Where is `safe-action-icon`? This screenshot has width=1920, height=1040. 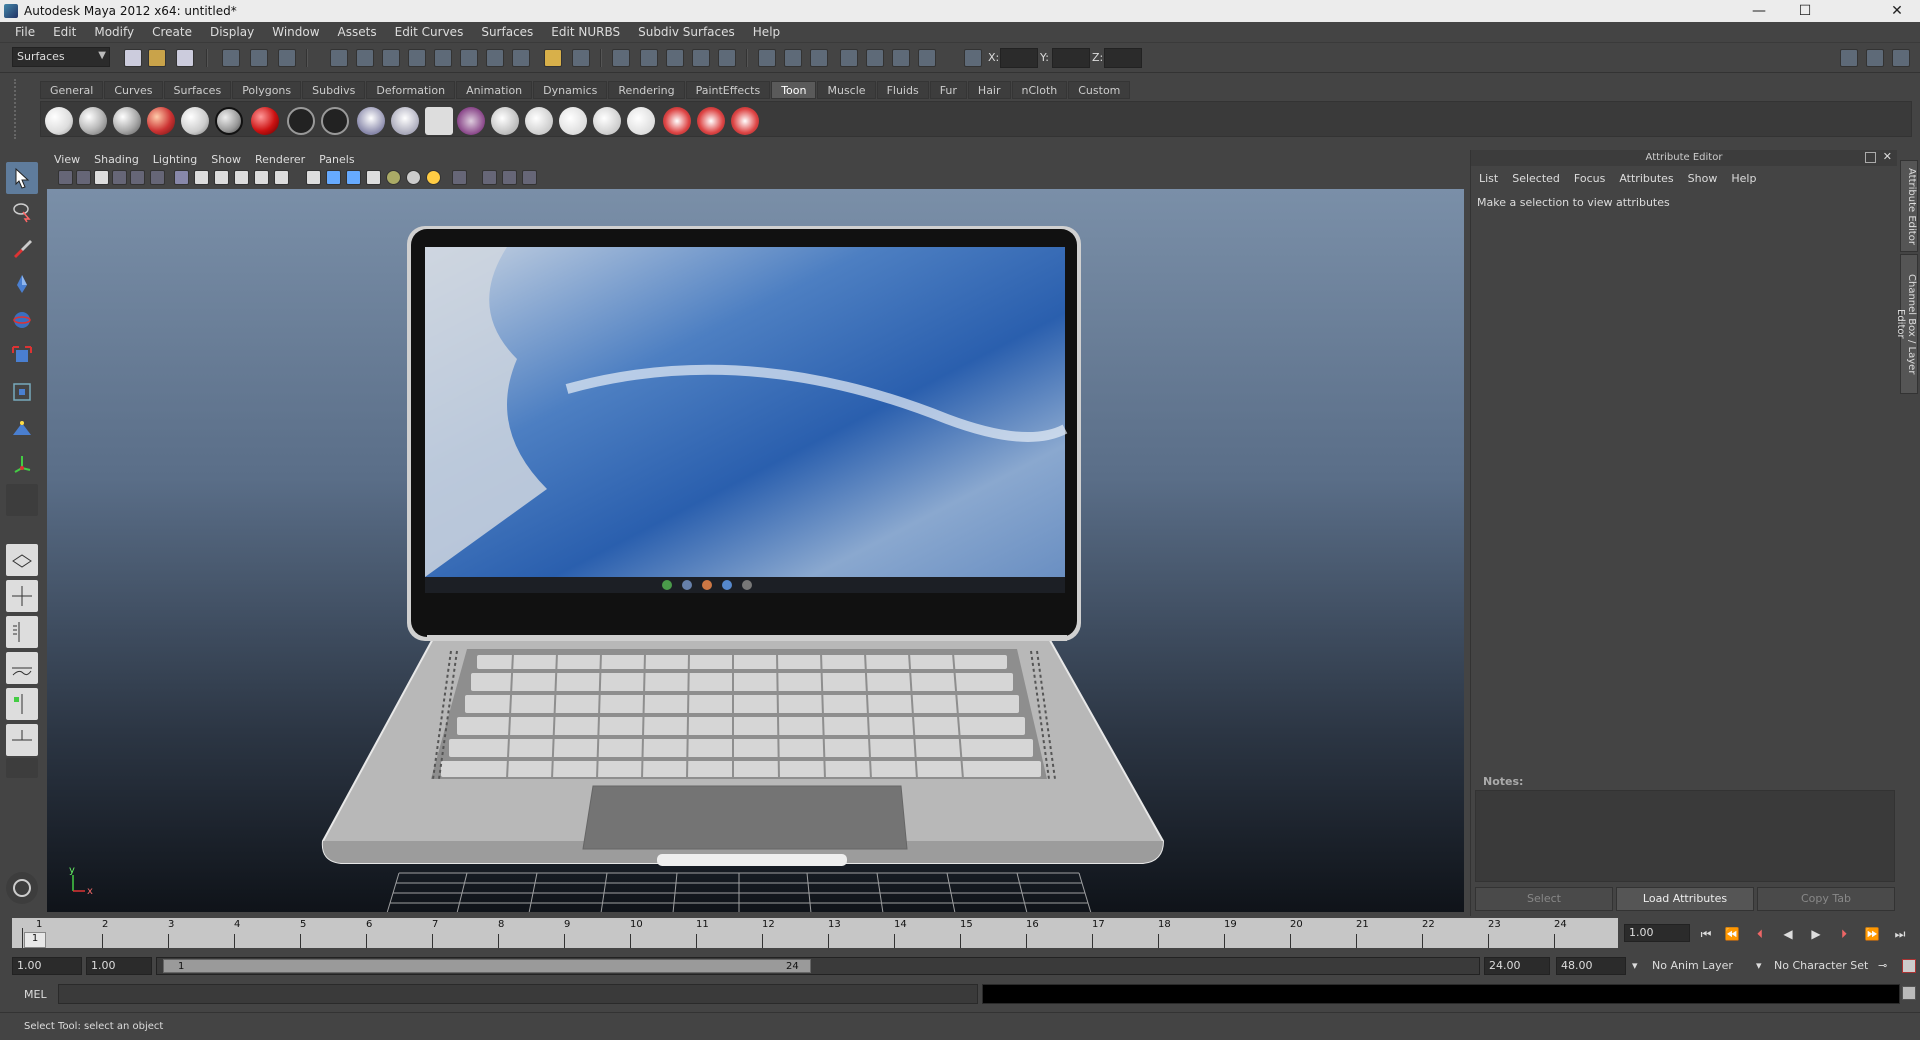 safe-action-icon is located at coordinates (261, 177).